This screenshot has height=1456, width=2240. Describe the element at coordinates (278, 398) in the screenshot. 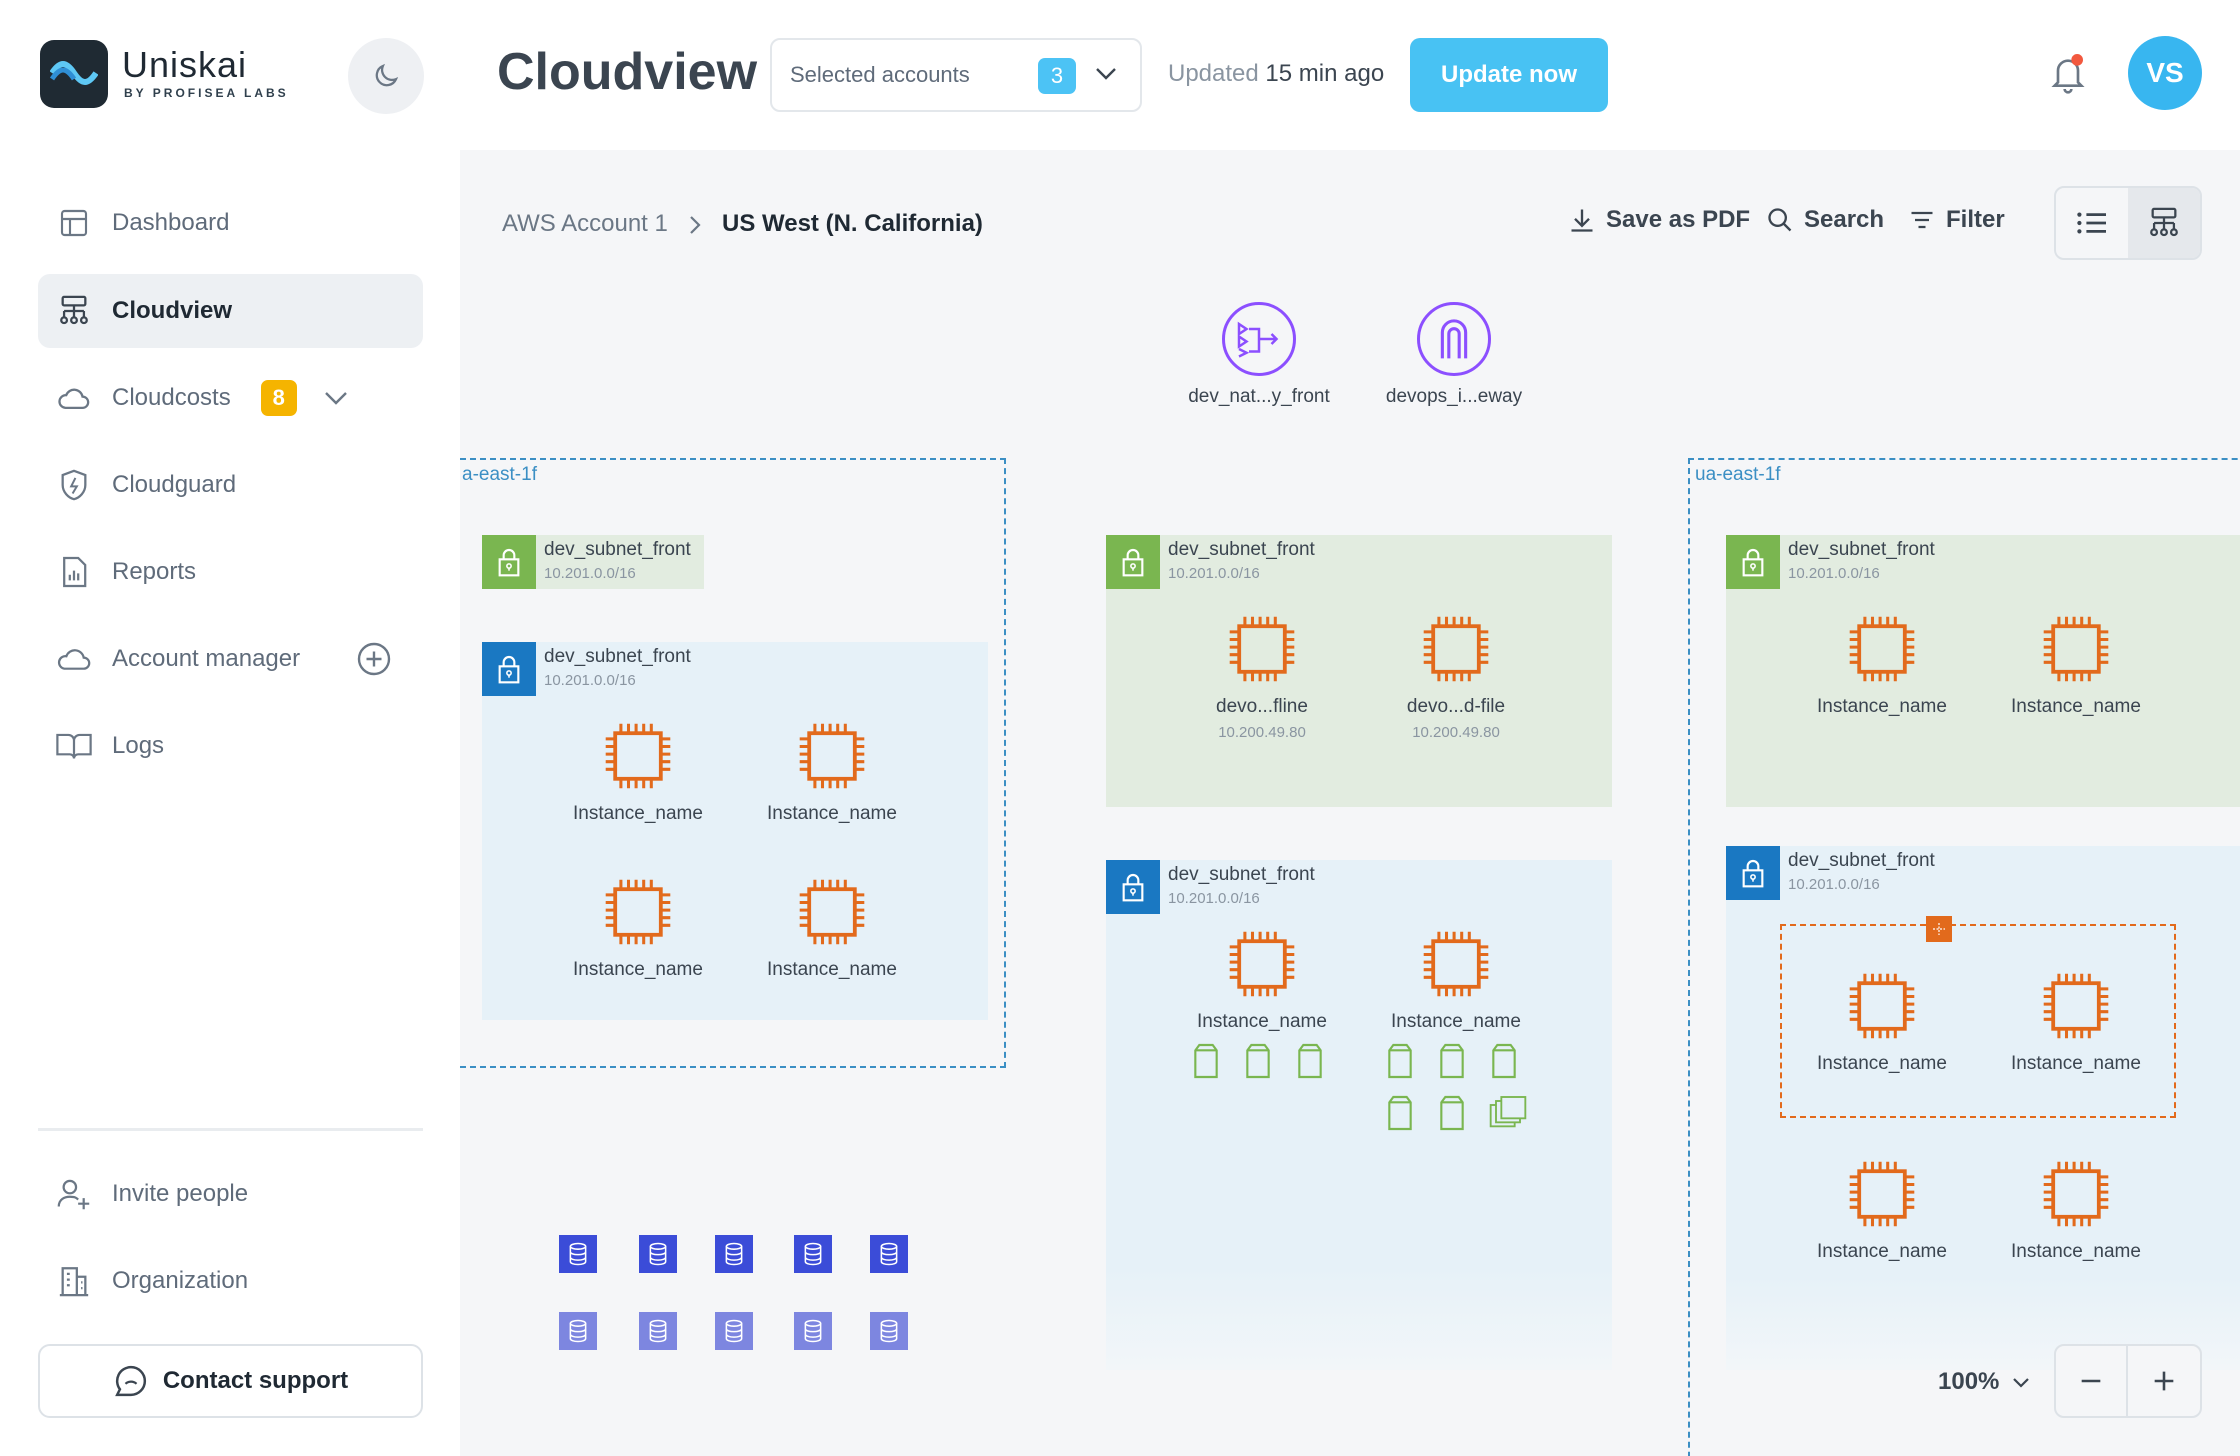

I see `cloudcosts-badge: 8` at that location.